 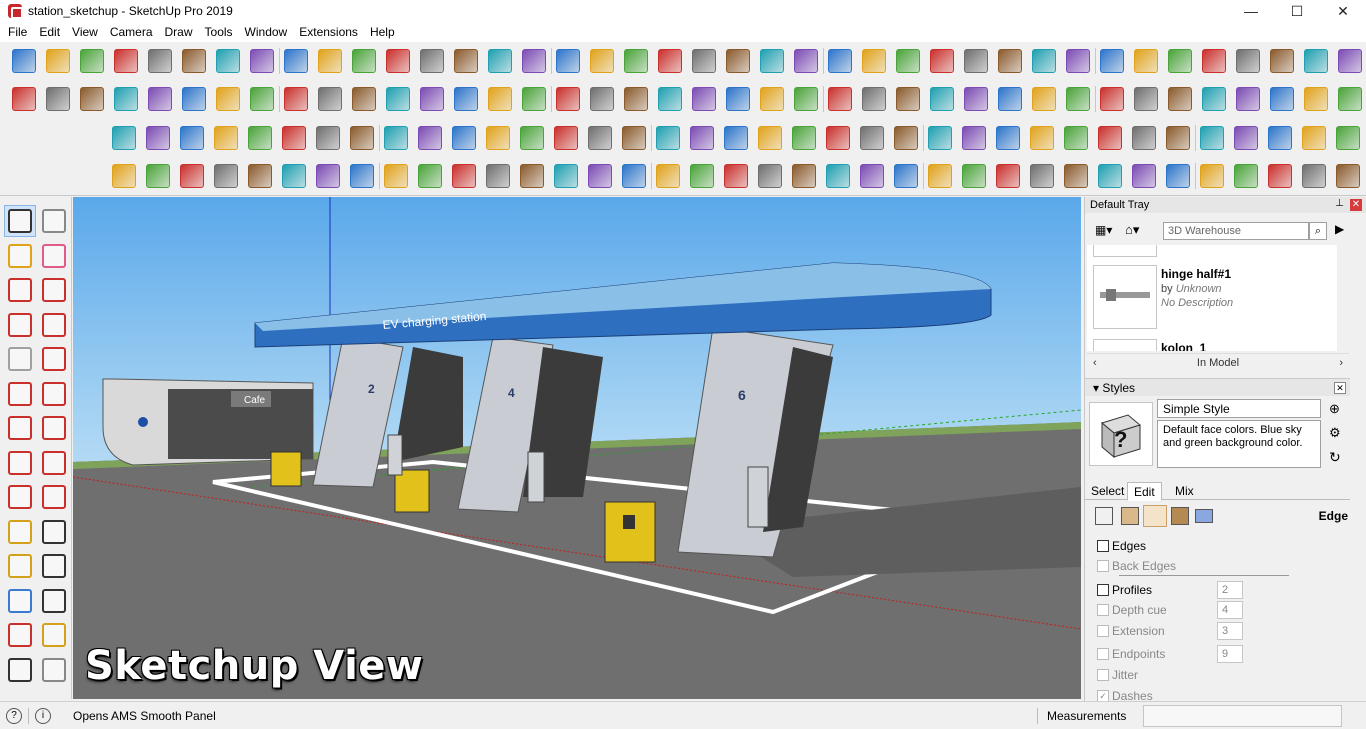 I want to click on depth-cue-value: 4, so click(x=1230, y=610).